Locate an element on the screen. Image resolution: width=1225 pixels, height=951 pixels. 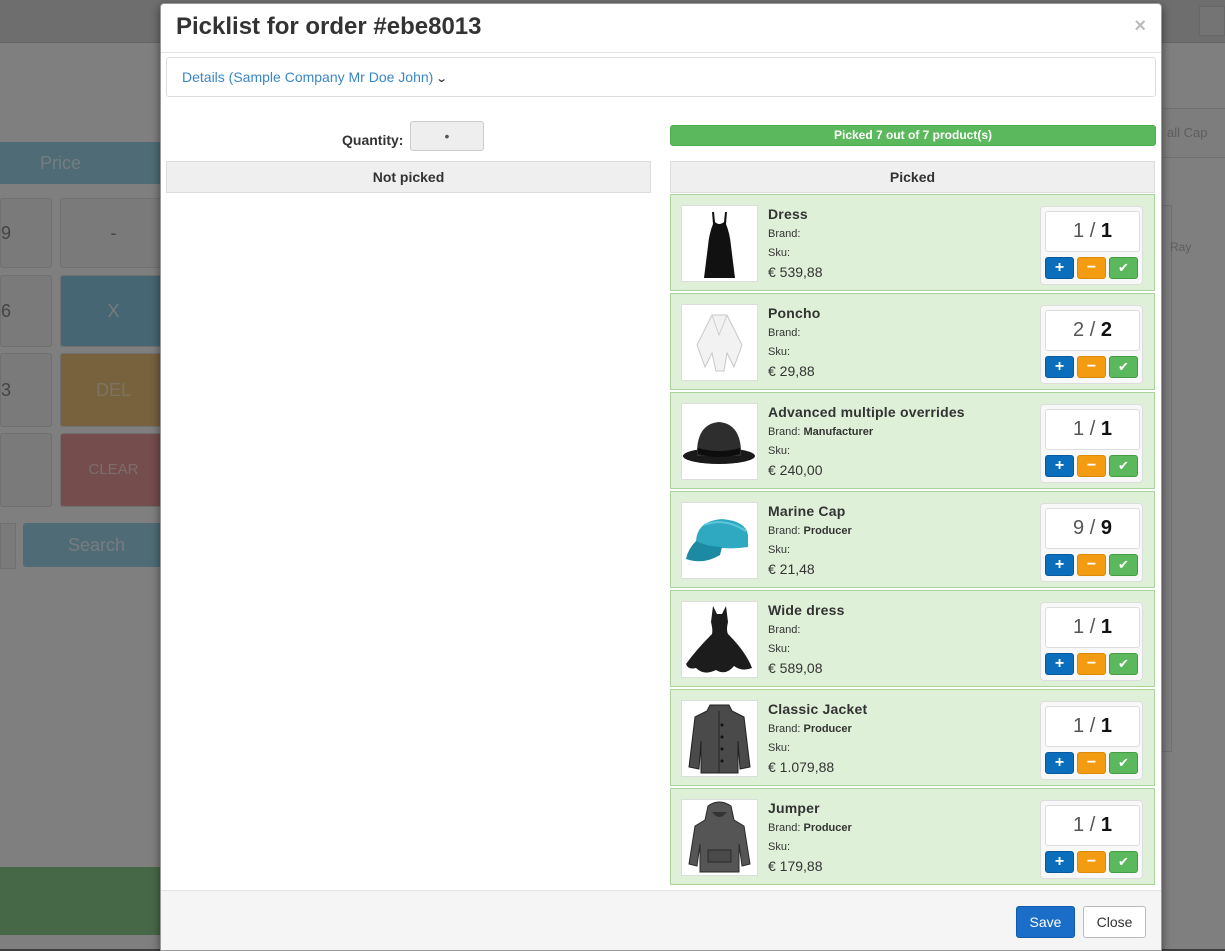
modal-title: Picklist for order #ebe8013 is located at coordinates (329, 26).